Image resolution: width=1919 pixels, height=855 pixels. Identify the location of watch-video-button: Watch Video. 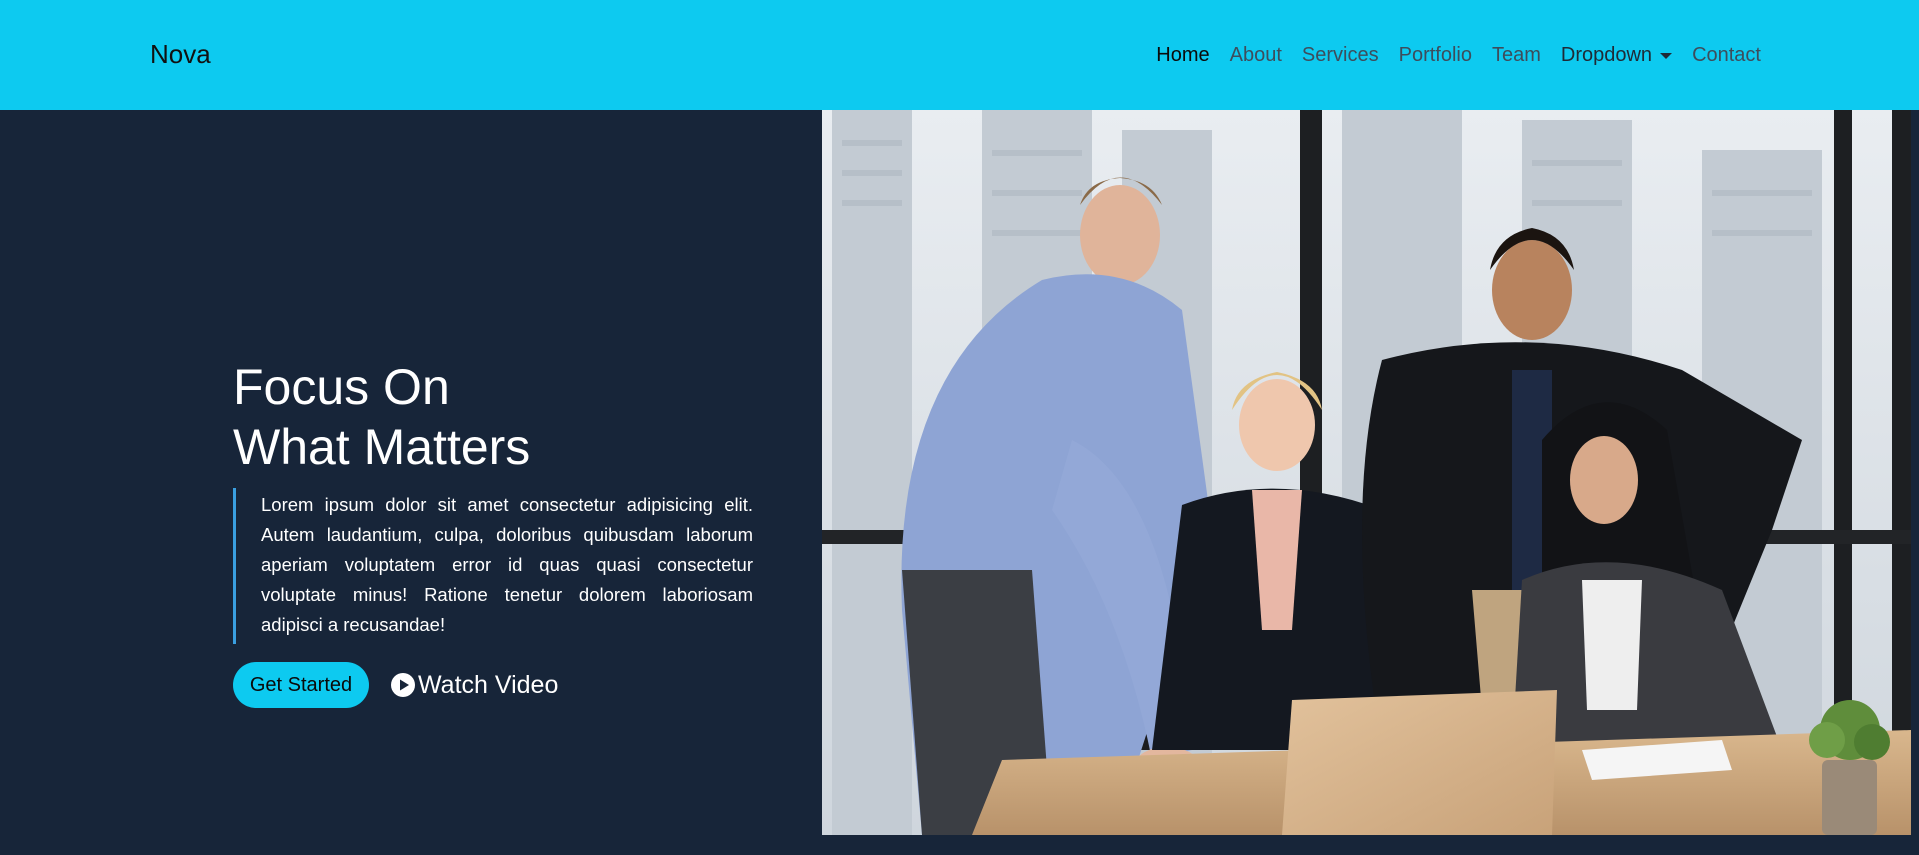
(474, 685).